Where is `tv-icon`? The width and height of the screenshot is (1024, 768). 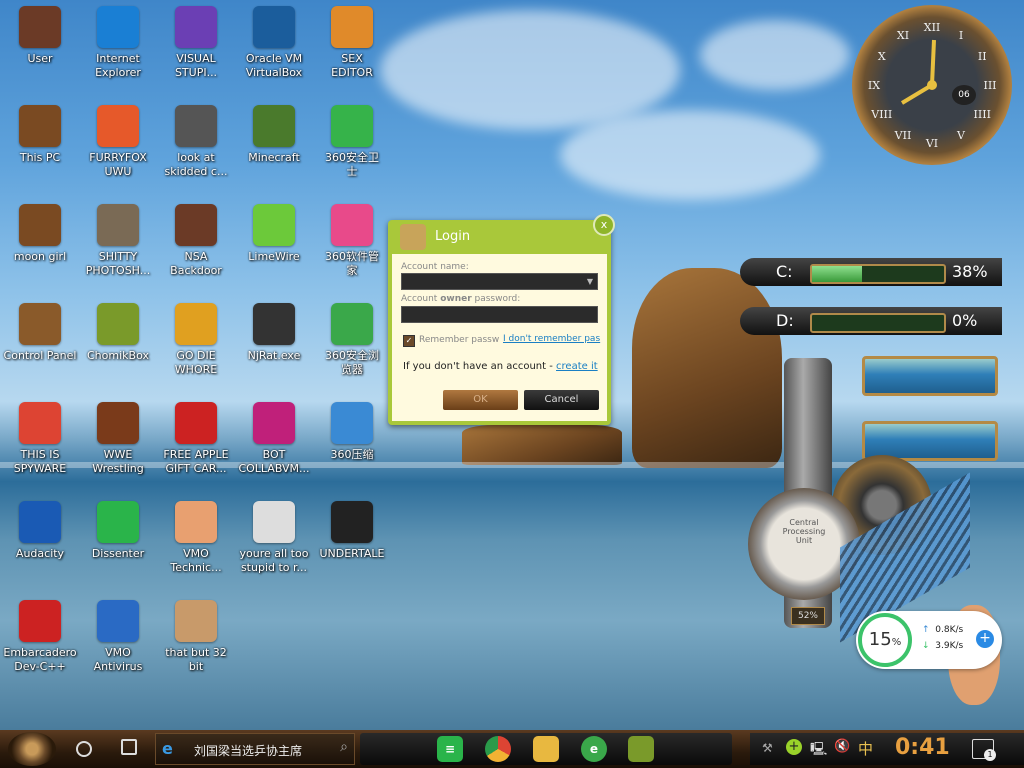 tv-icon is located at coordinates (196, 225).